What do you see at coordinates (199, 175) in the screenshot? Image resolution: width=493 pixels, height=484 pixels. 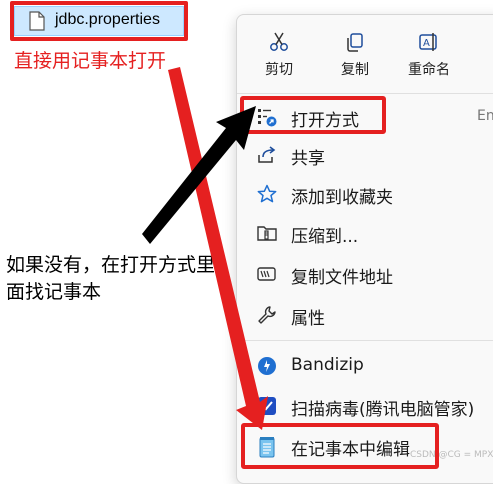 I see `black-arrow` at bounding box center [199, 175].